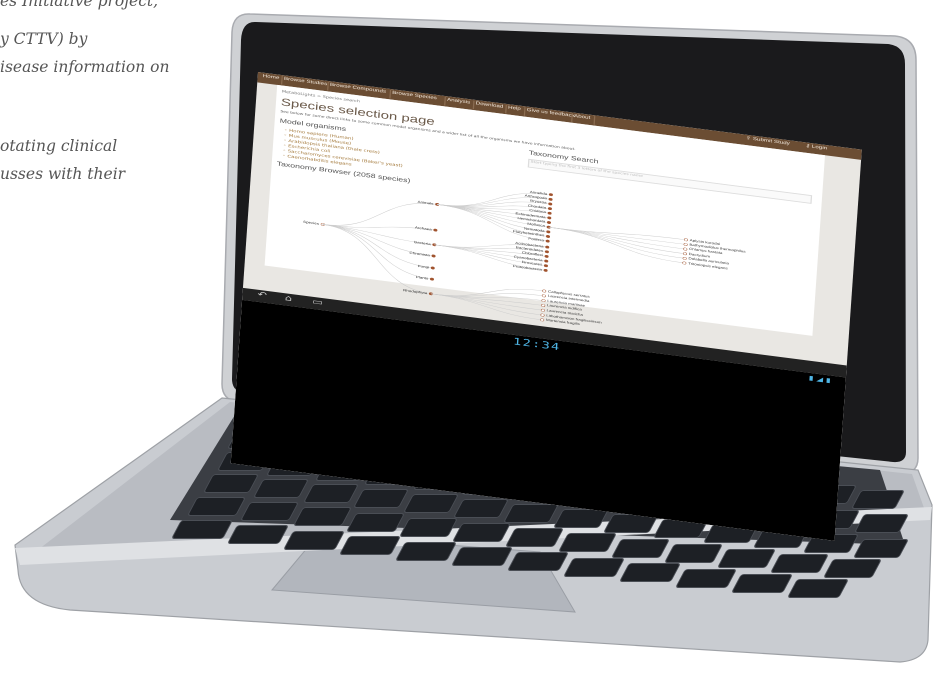 The width and height of the screenshot is (936, 689). What do you see at coordinates (582, 117) in the screenshot?
I see `nav-about: About` at bounding box center [582, 117].